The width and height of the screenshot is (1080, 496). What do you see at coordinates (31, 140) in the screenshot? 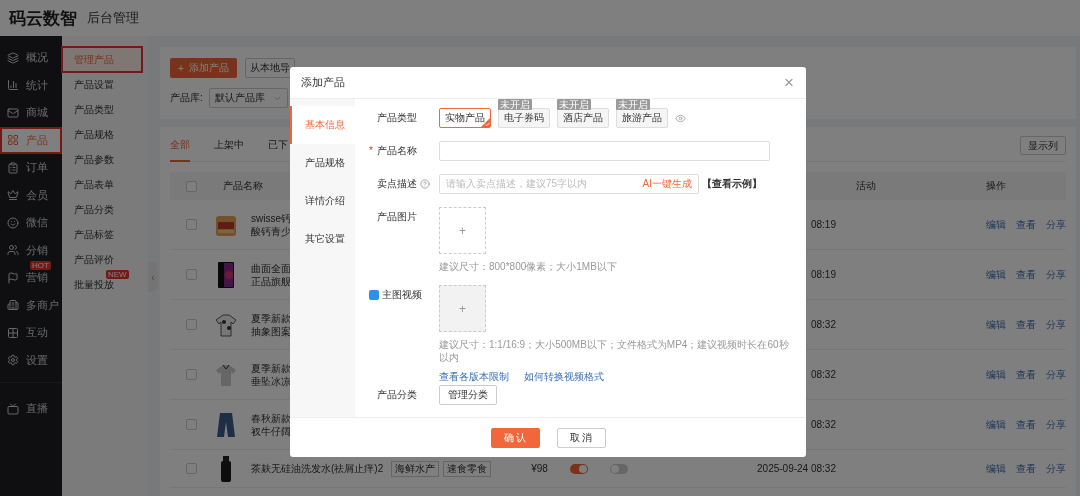
I see `nav-item: 产品` at bounding box center [31, 140].